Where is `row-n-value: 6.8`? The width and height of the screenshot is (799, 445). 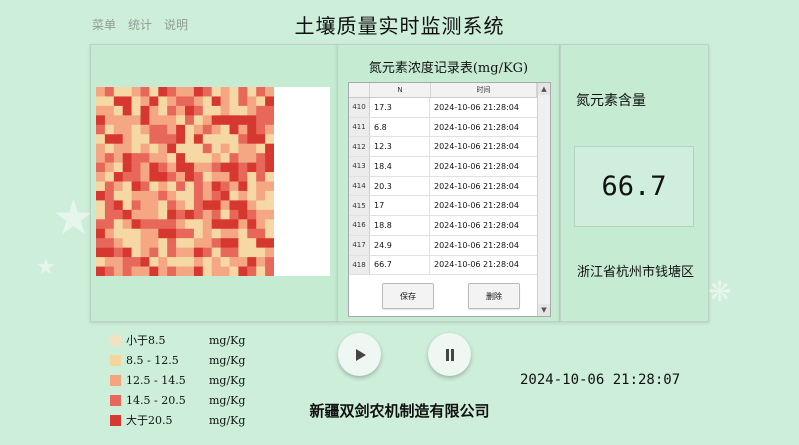 row-n-value: 6.8 is located at coordinates (400, 127).